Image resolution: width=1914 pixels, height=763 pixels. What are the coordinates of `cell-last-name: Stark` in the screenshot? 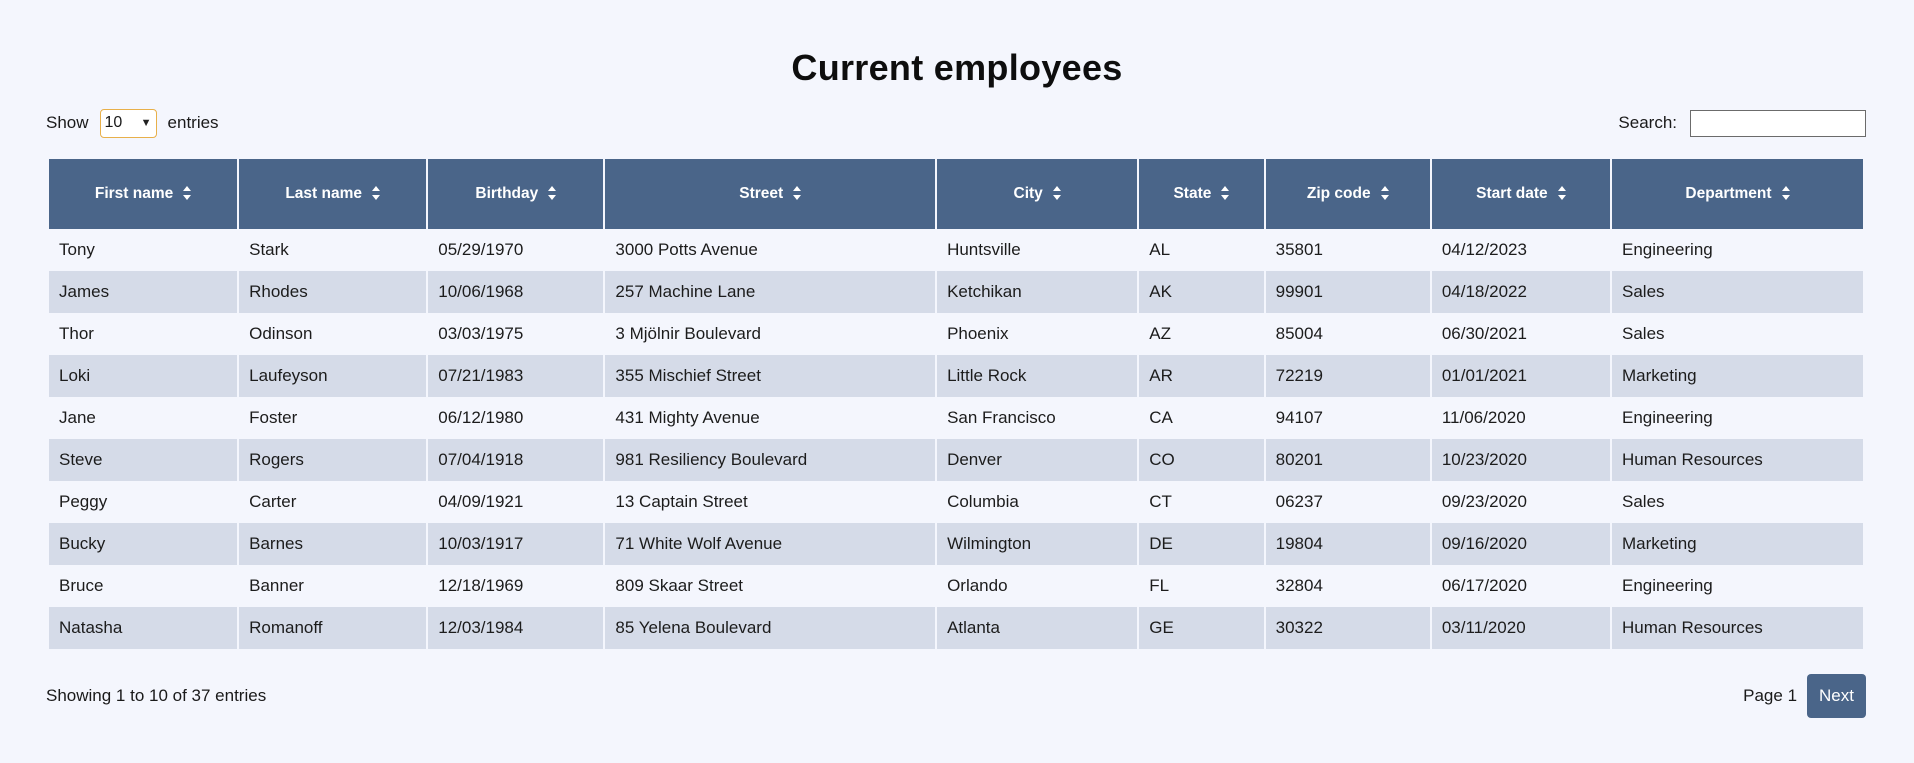 It's located at (333, 250).